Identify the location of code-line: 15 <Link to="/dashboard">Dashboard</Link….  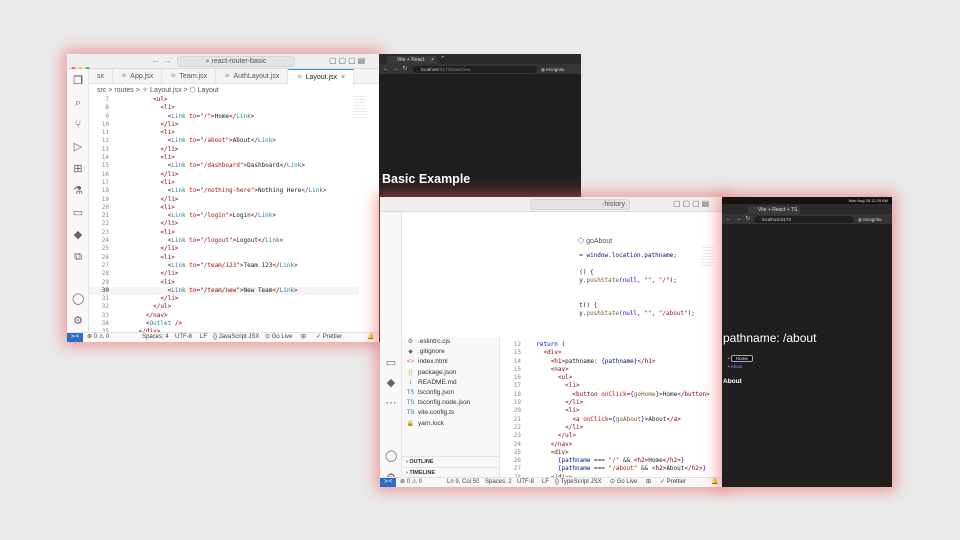
(224, 166).